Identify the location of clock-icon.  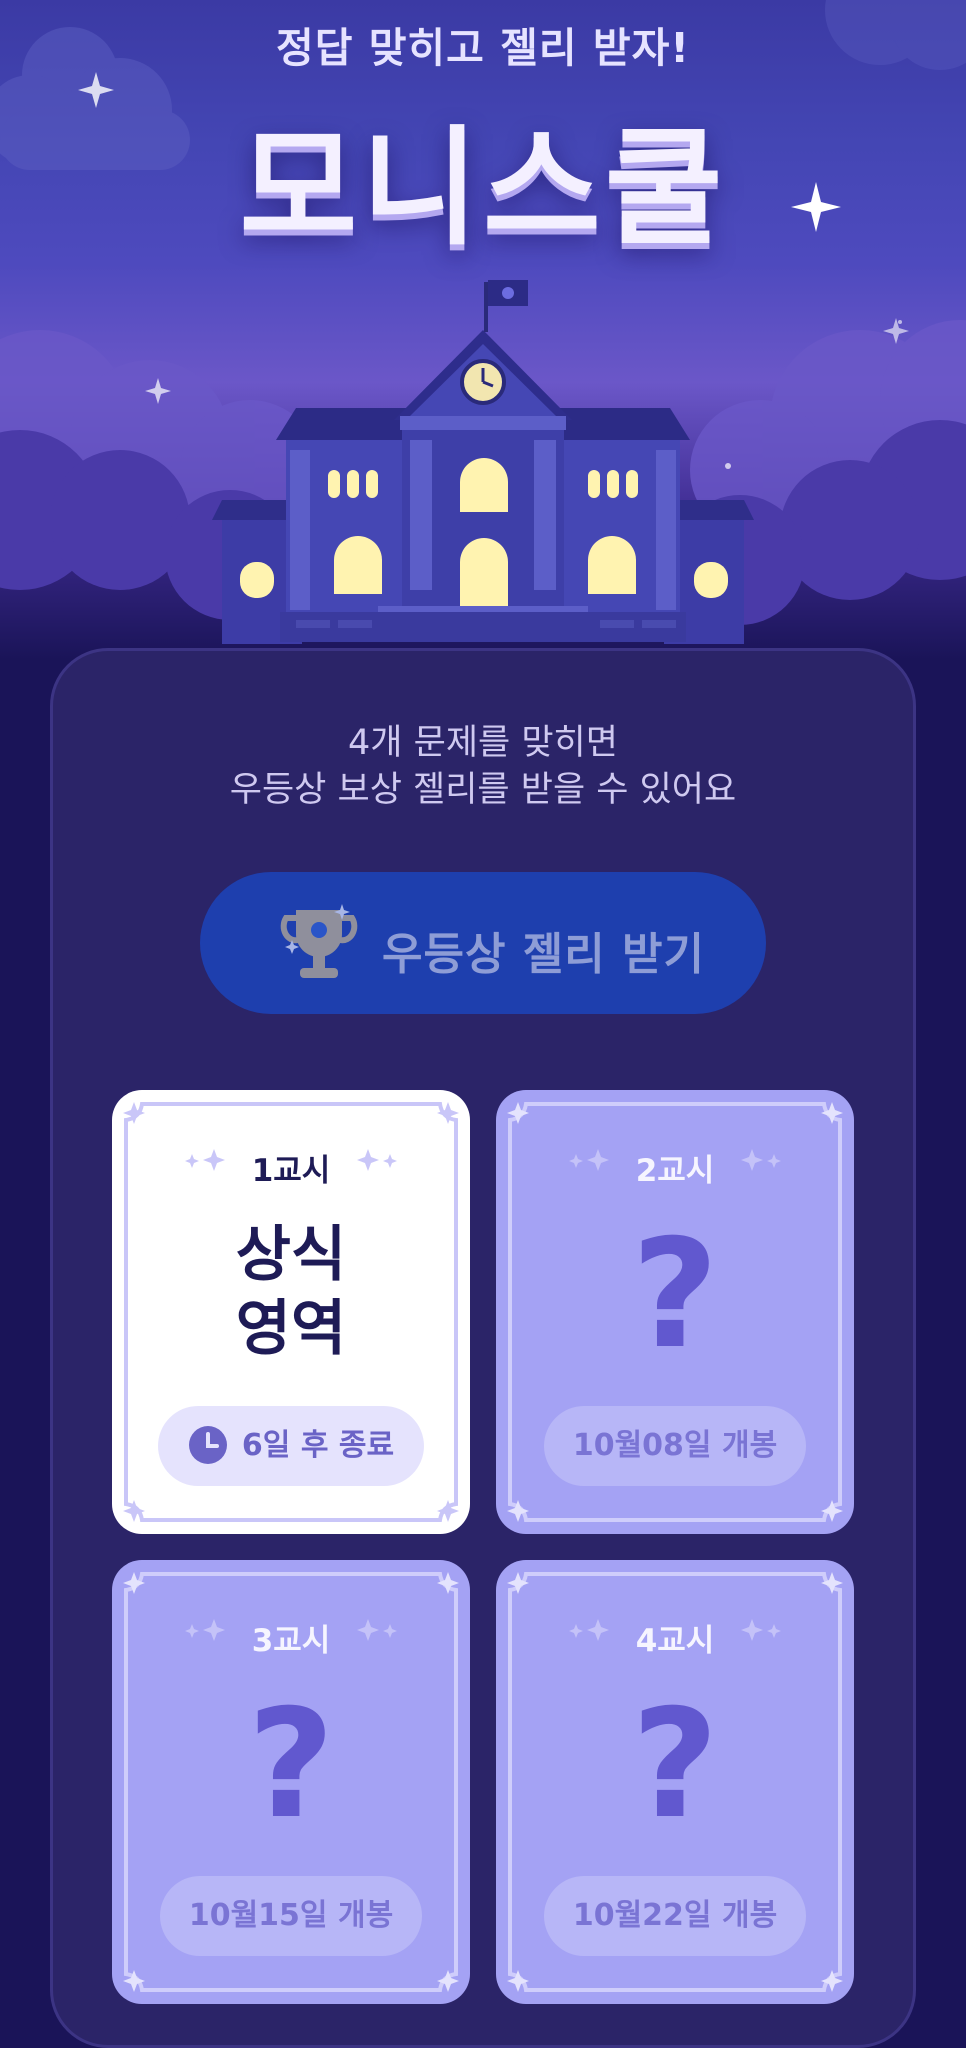
(207, 1444).